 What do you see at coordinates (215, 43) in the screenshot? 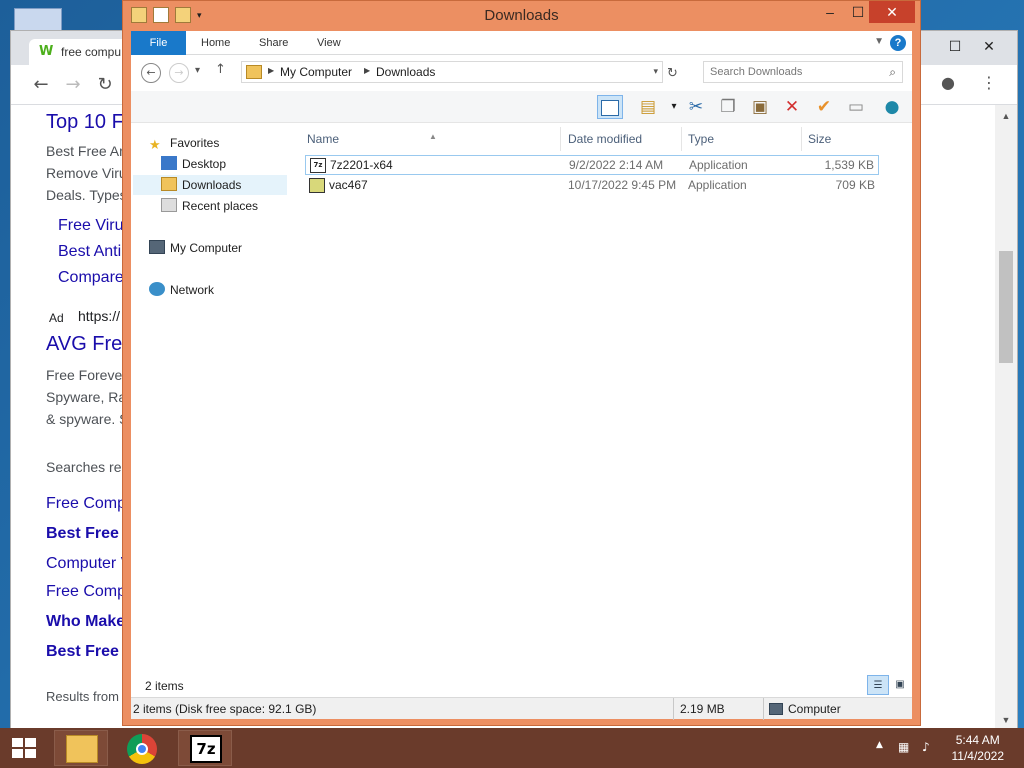
I see `tab-home: Home` at bounding box center [215, 43].